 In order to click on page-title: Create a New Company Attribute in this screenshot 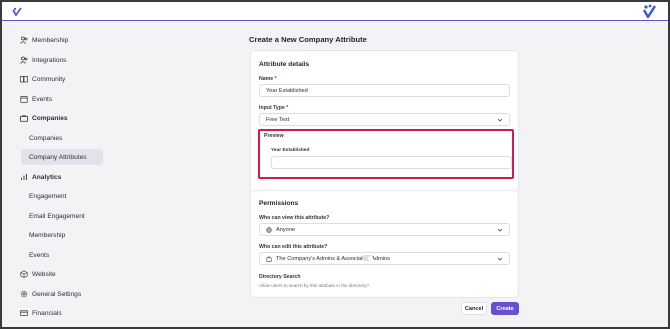, I will do `click(308, 39)`.